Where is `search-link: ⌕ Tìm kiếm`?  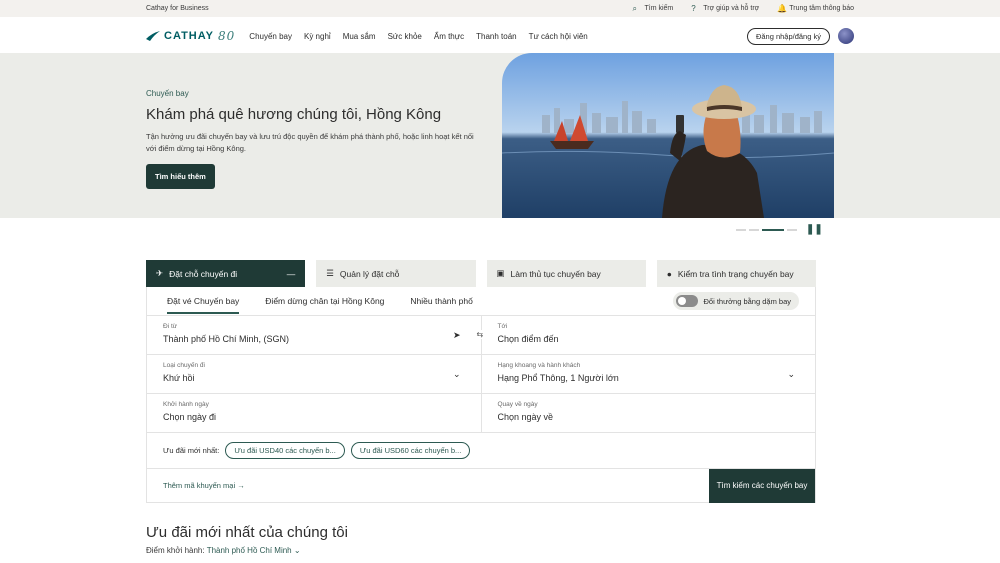
search-link: ⌕ Tìm kiếm is located at coordinates (653, 8).